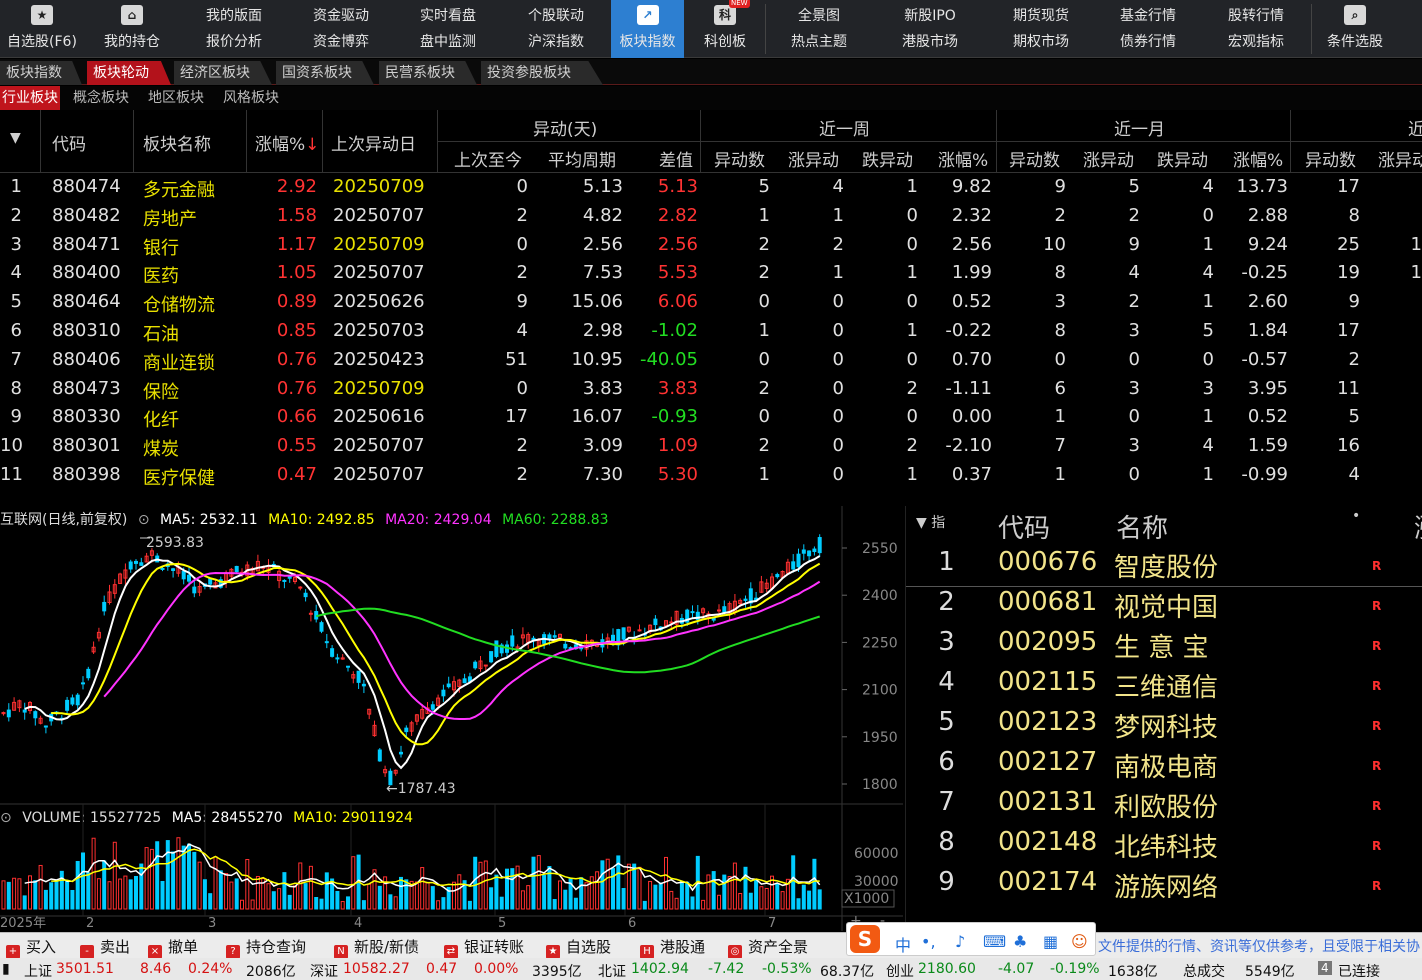  I want to click on list-item: 8 002148 北纬科技 R, so click(1164, 847).